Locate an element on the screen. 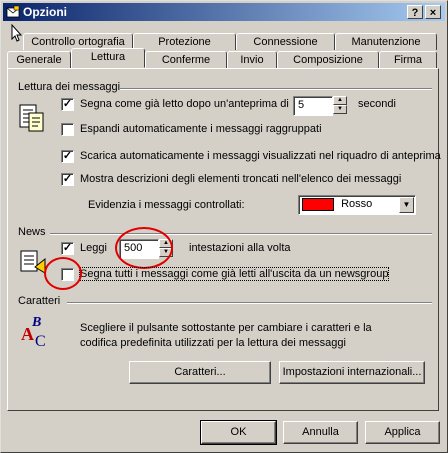  apply-button: Applica is located at coordinates (402, 432).